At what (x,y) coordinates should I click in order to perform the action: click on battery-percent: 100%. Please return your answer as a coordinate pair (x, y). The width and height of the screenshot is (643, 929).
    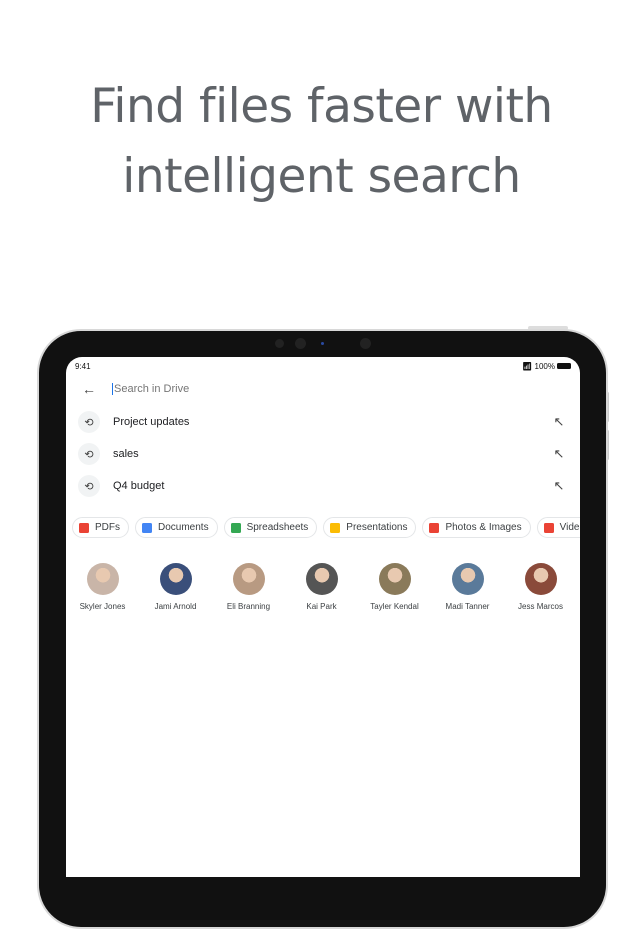
    Looking at the image, I should click on (544, 366).